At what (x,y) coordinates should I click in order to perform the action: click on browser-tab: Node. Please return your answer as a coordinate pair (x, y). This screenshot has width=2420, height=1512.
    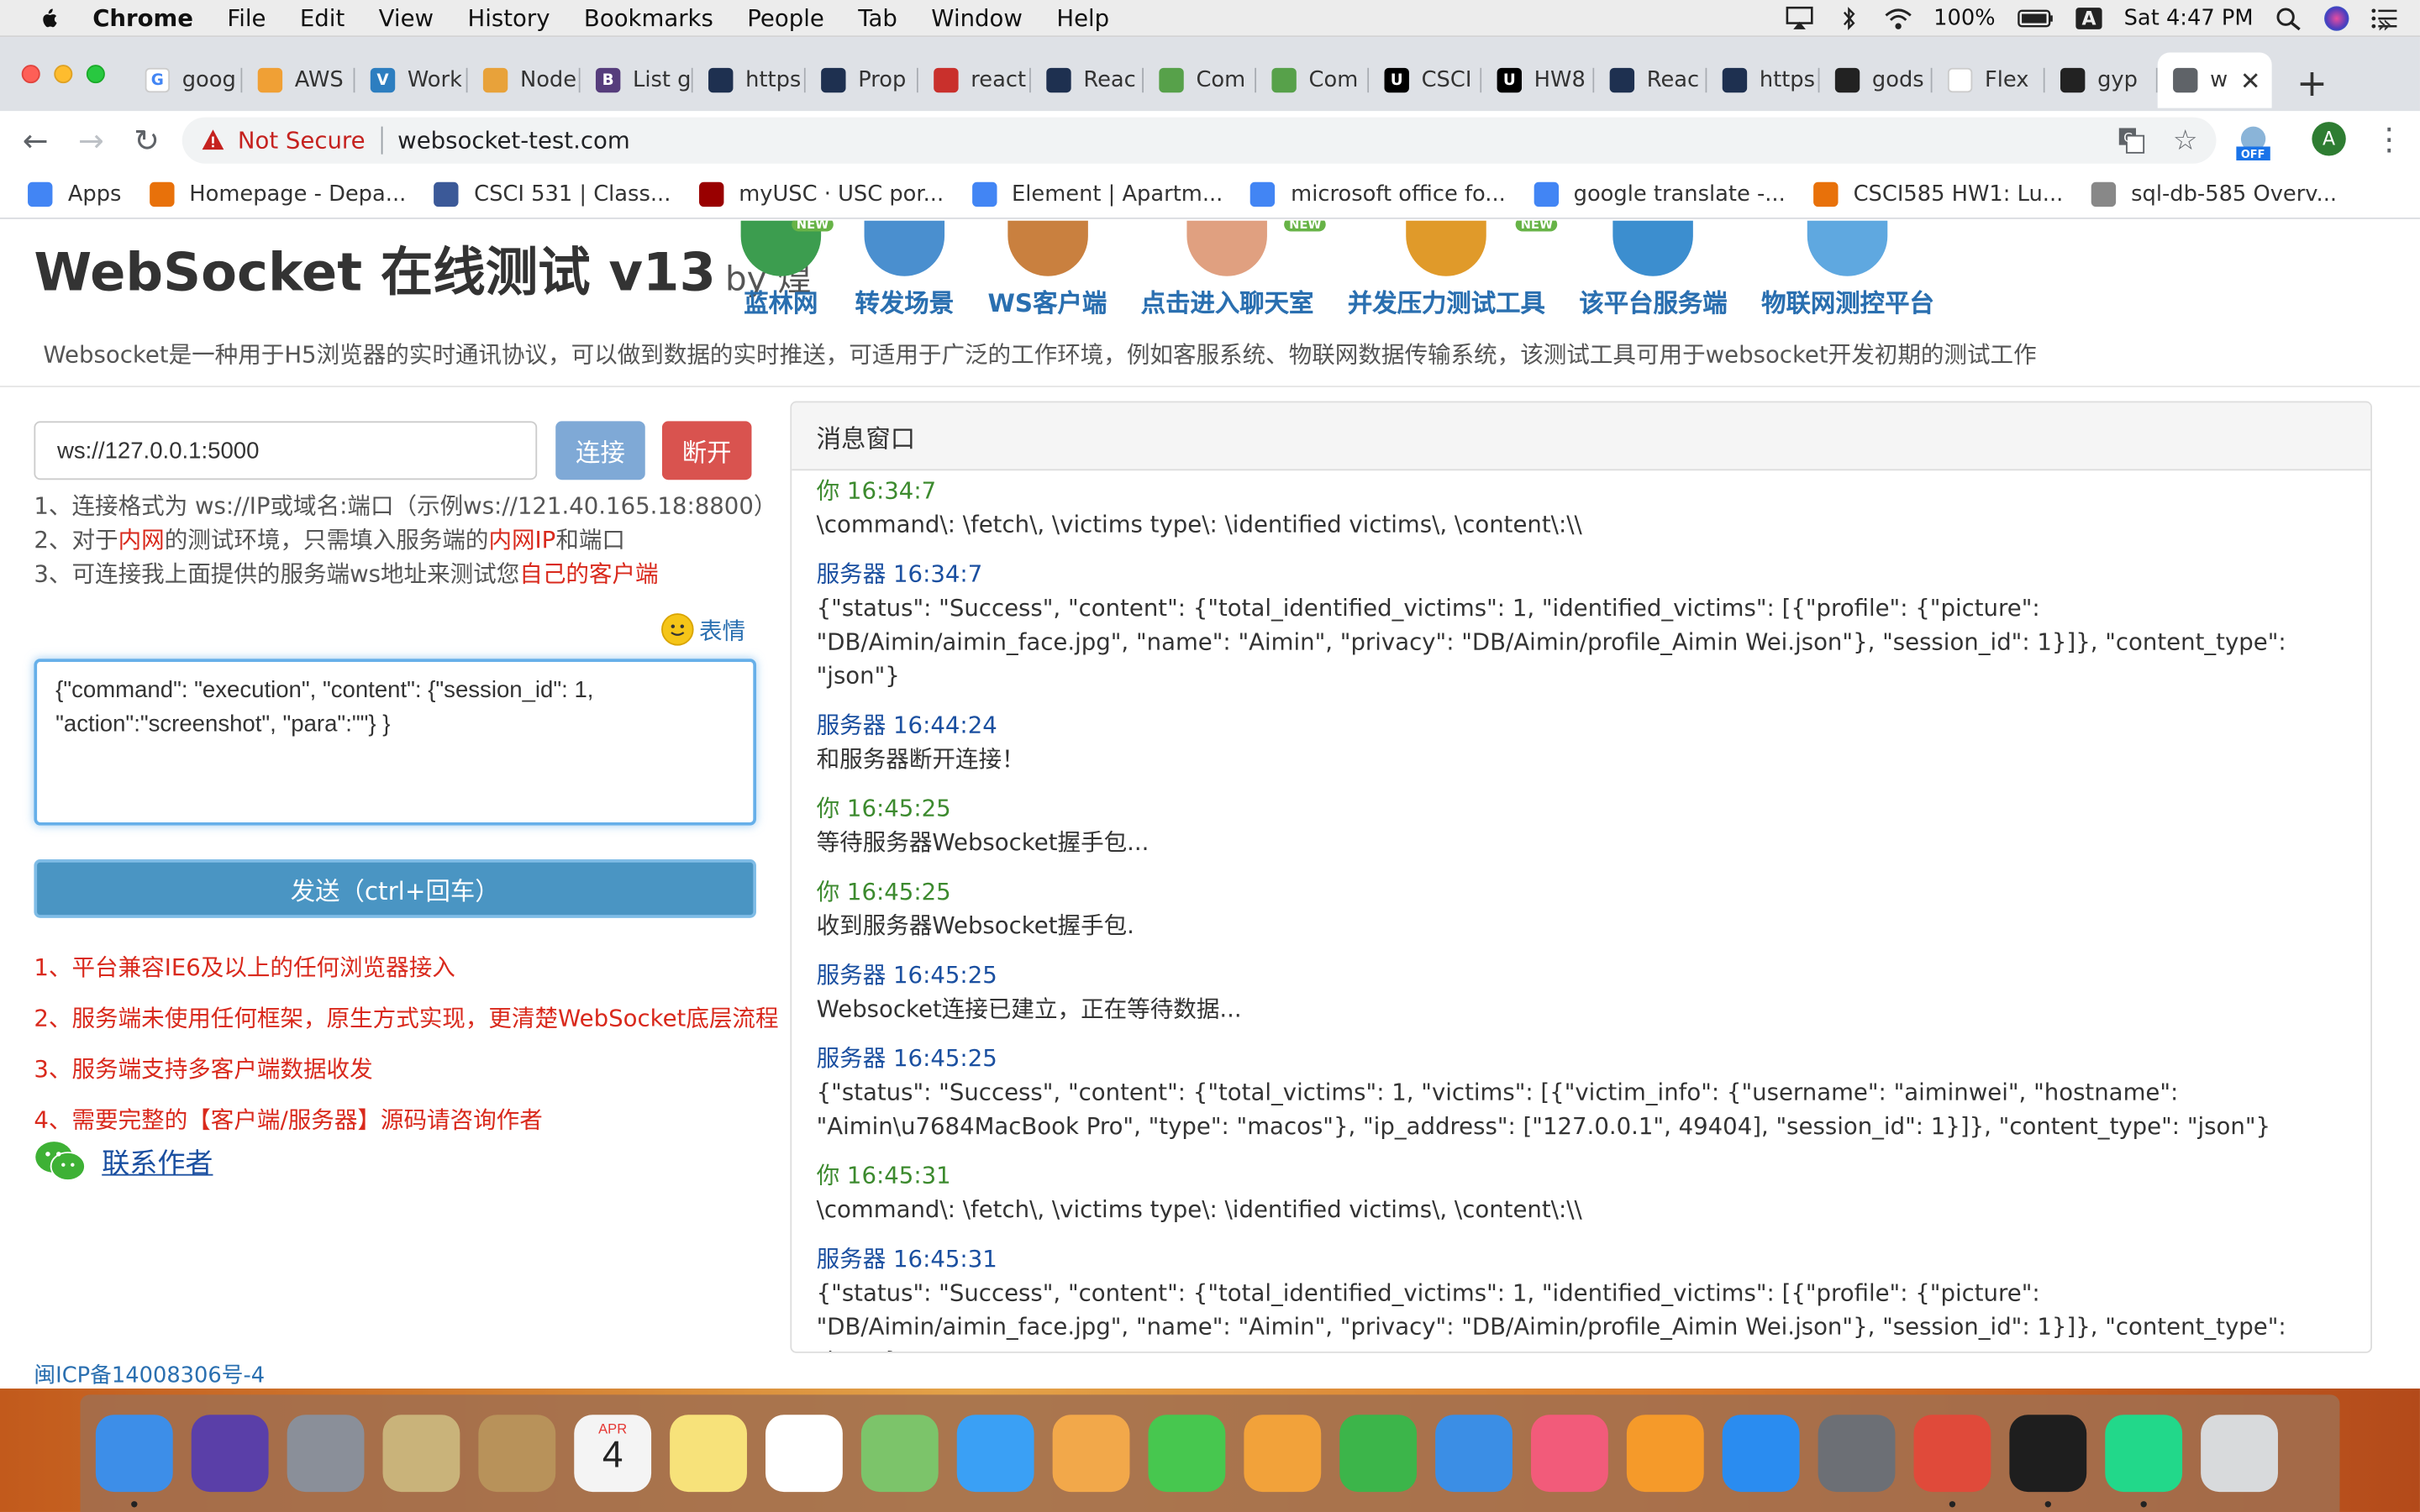
    Looking at the image, I should click on (524, 80).